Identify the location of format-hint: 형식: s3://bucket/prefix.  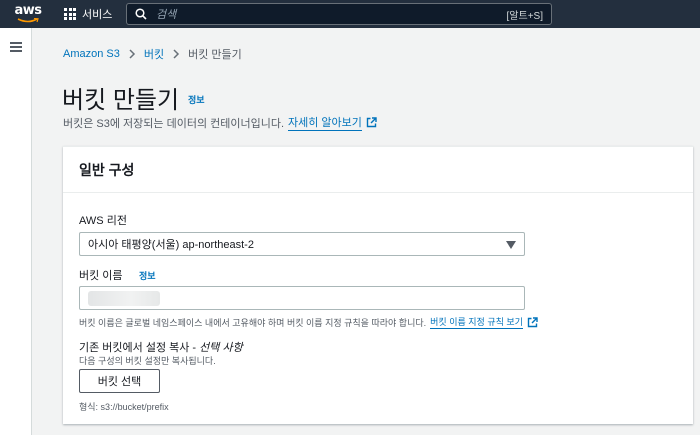
(124, 407).